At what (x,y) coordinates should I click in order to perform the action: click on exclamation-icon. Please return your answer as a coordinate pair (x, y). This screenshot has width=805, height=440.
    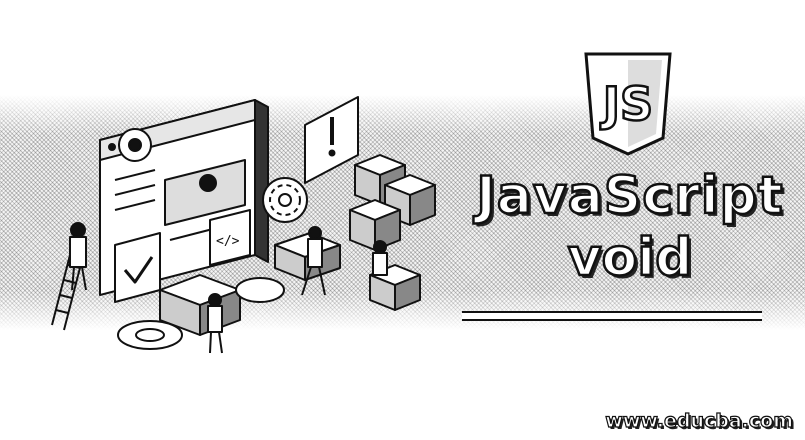
    Looking at the image, I should click on (331, 140).